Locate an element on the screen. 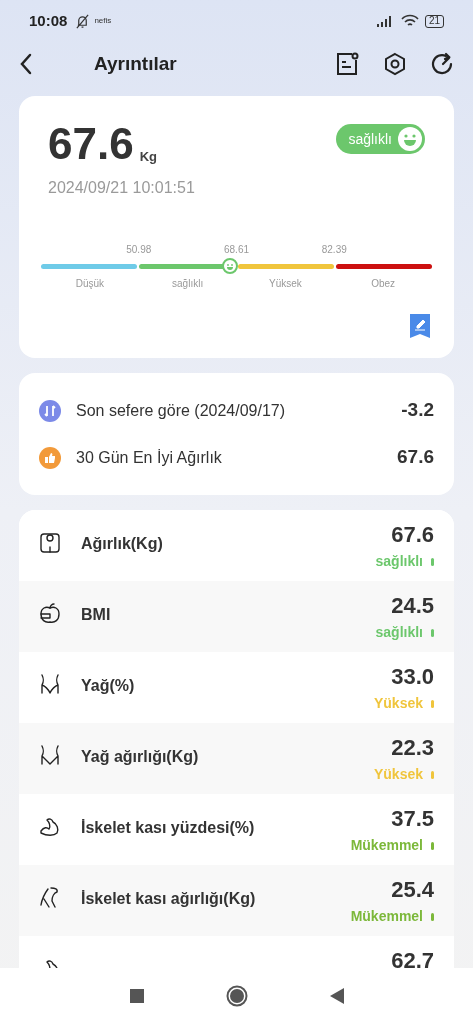 The image size is (473, 1024). range-label: Obez is located at coordinates (383, 284).